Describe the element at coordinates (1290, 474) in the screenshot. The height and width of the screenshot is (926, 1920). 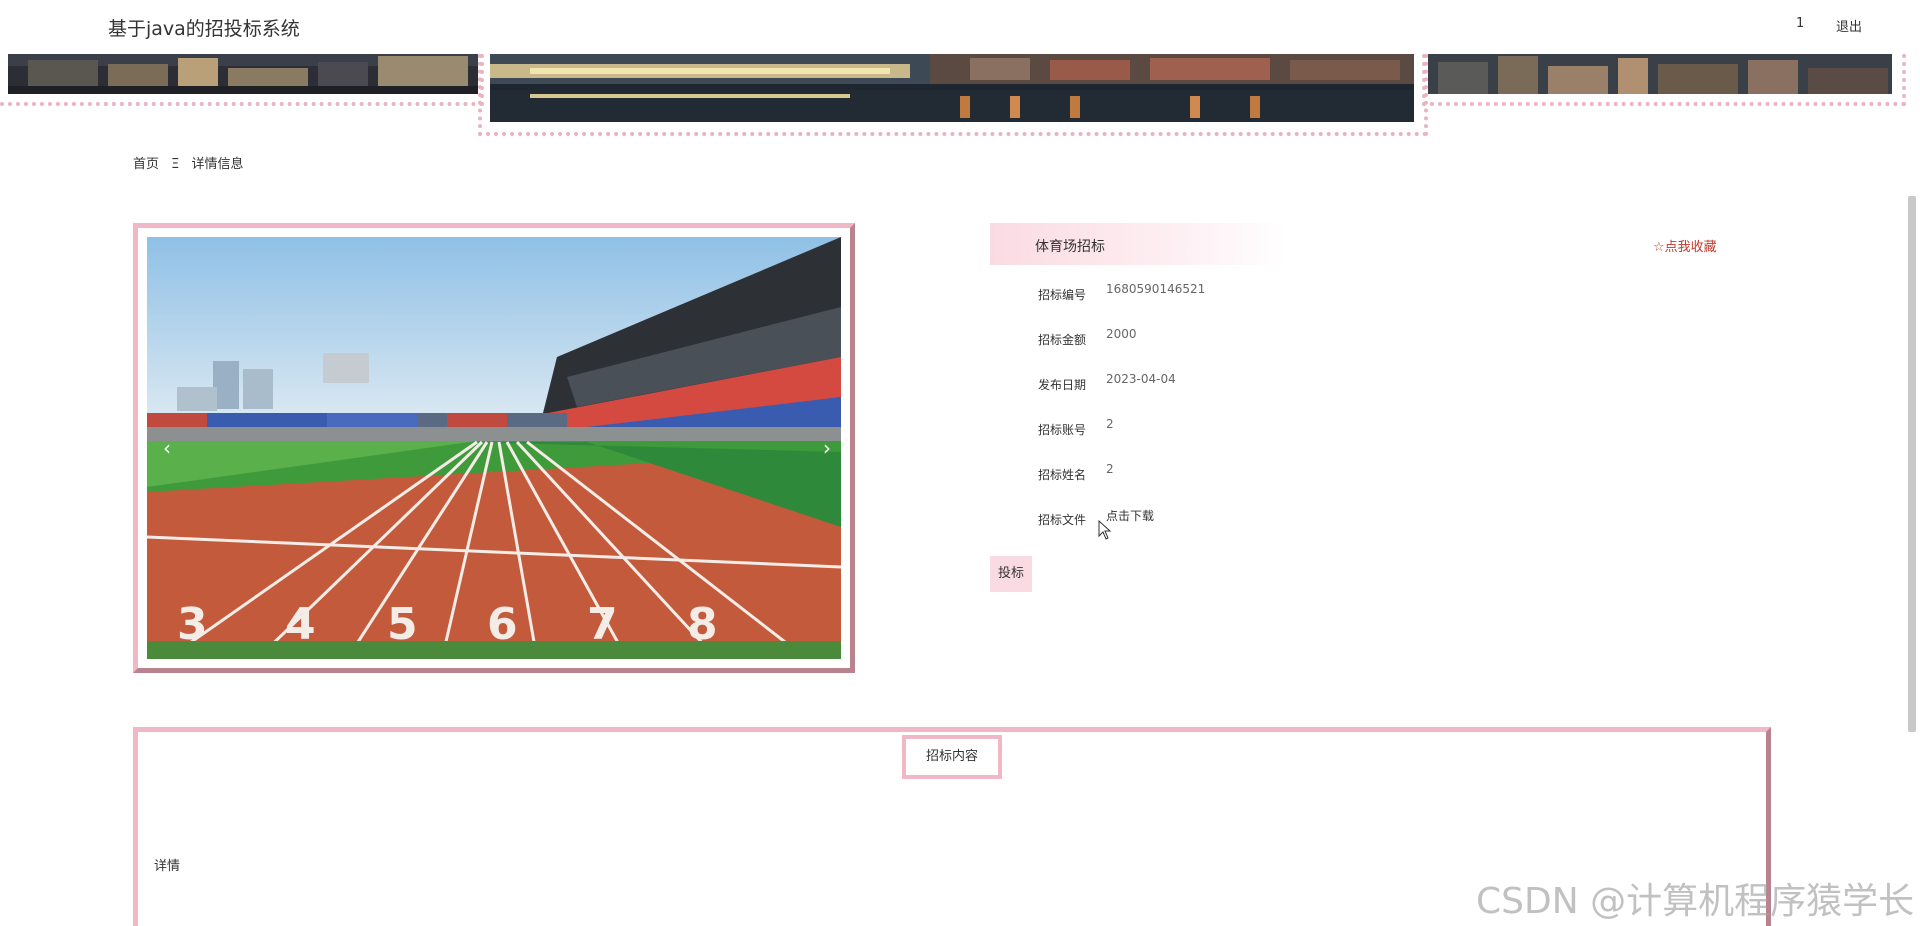
I see `field-name: 招标姓名 2` at that location.